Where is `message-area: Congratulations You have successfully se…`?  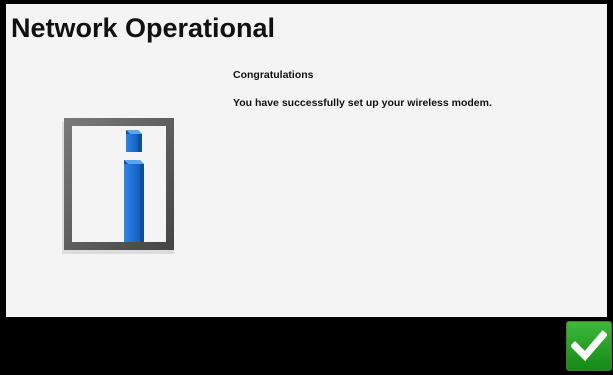
message-area: Congratulations You have successfully se… is located at coordinates (417, 89).